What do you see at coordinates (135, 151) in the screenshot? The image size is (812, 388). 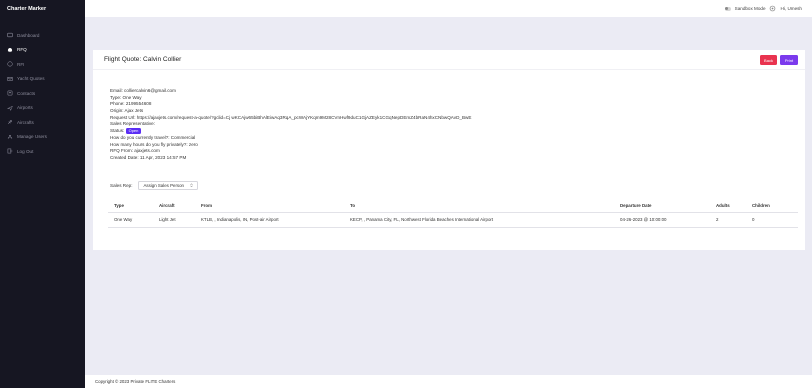 I see `rfq-from-text: RFQ From: ajaxjets.com` at bounding box center [135, 151].